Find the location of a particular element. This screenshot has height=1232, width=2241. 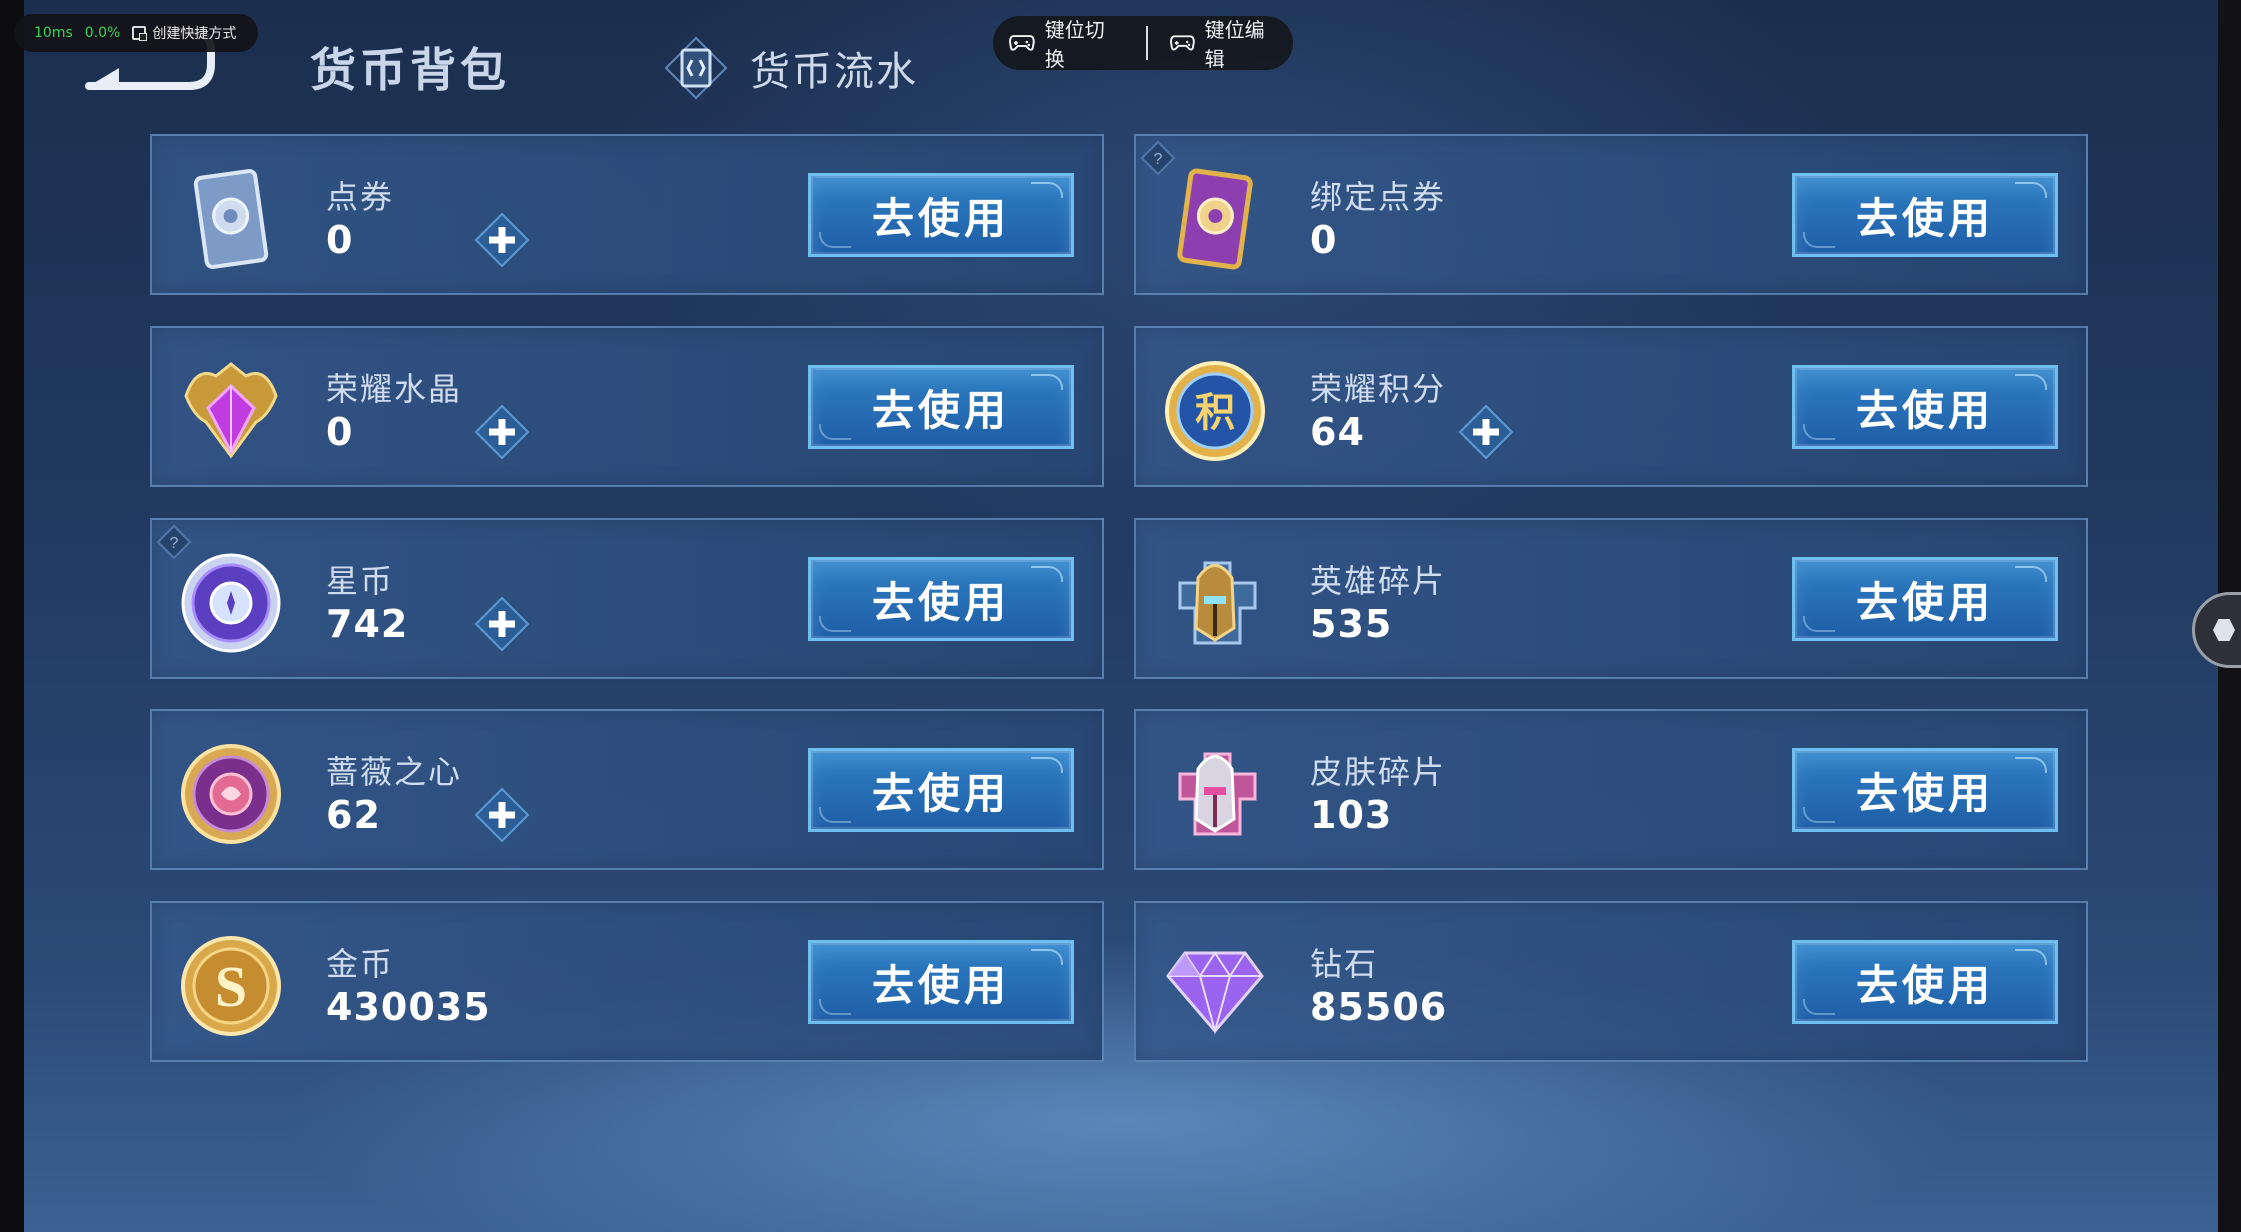

currency-amount: 62 is located at coordinates (353, 815).